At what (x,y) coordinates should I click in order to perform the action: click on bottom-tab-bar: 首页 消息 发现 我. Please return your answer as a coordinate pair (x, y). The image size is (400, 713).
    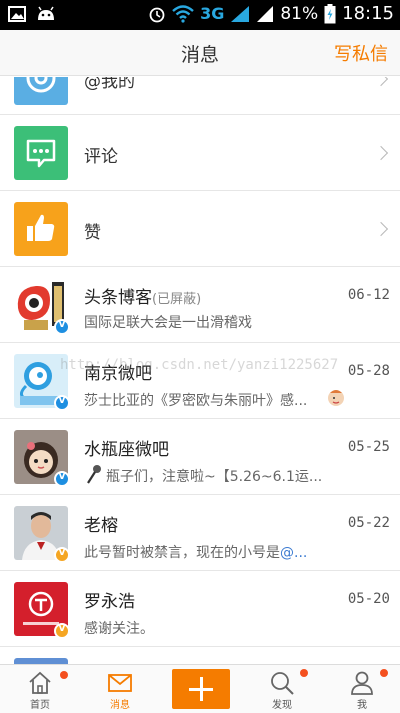
    Looking at the image, I should click on (200, 688).